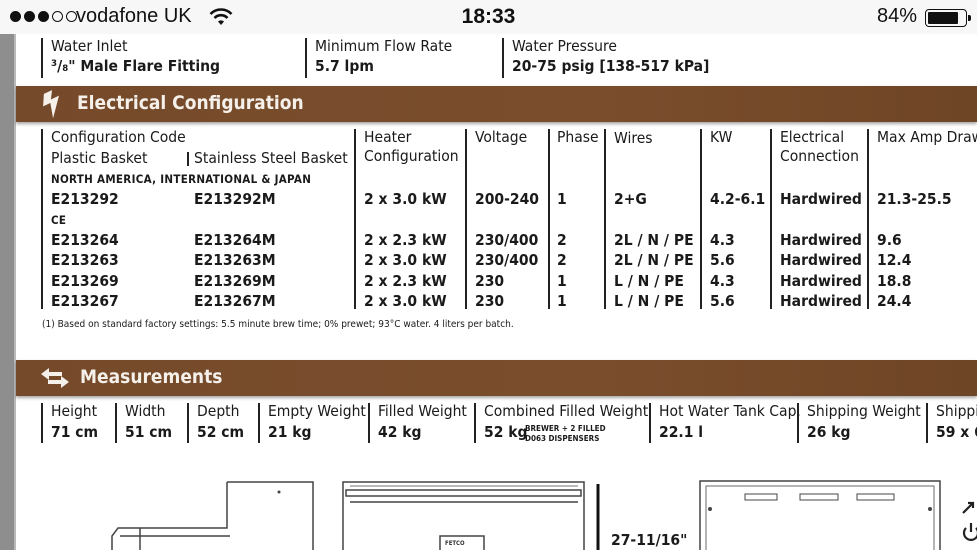  I want to click on header-stainless-basket: Stainless Steel Basket, so click(271, 158).